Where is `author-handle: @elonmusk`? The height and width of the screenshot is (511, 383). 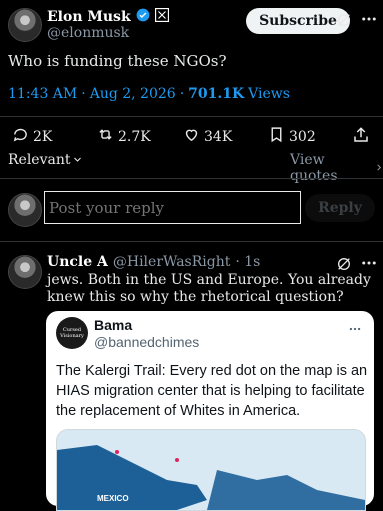 author-handle: @elonmusk is located at coordinates (88, 33).